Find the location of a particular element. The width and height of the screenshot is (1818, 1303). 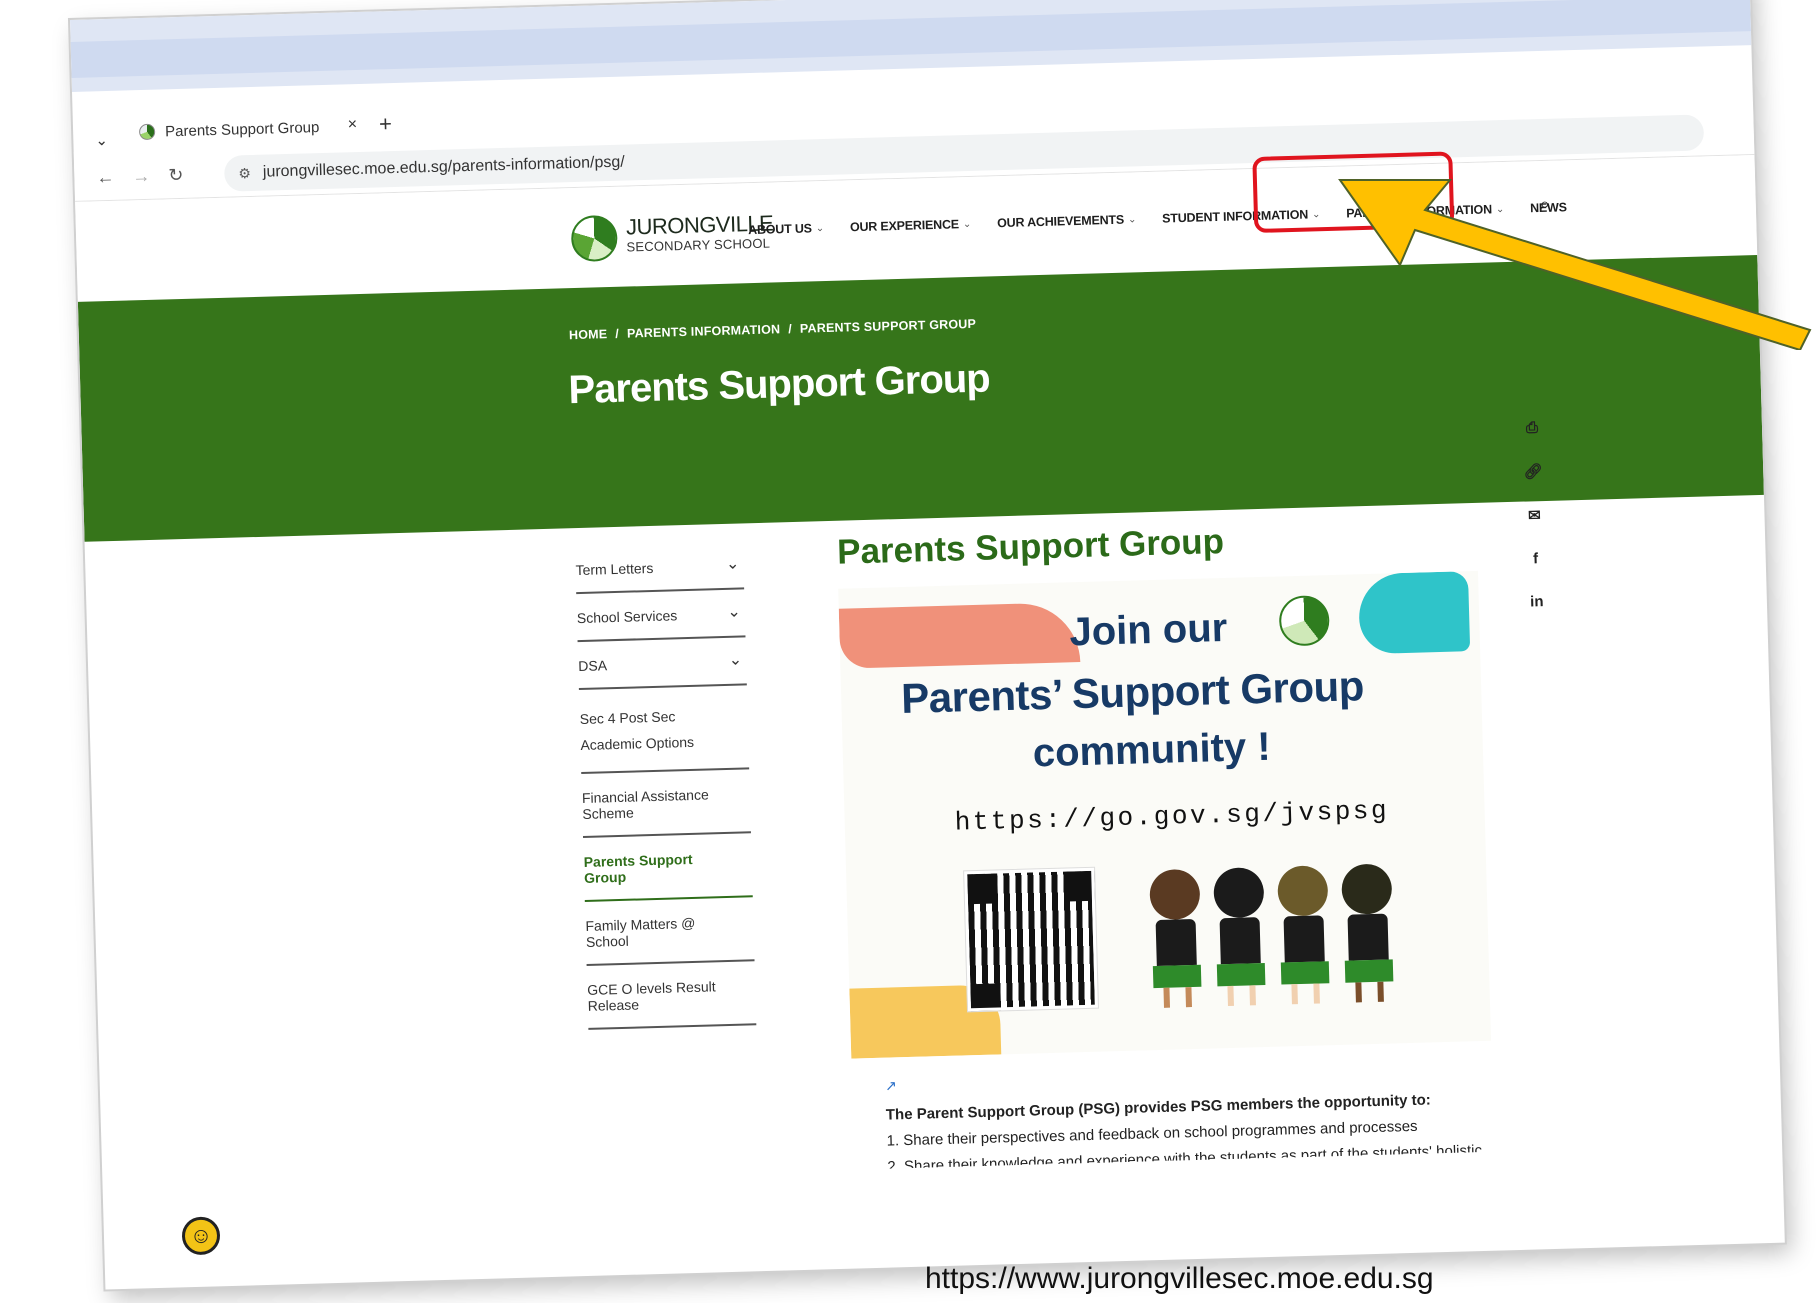

sidebar-item-label: School Services is located at coordinates (627, 617).